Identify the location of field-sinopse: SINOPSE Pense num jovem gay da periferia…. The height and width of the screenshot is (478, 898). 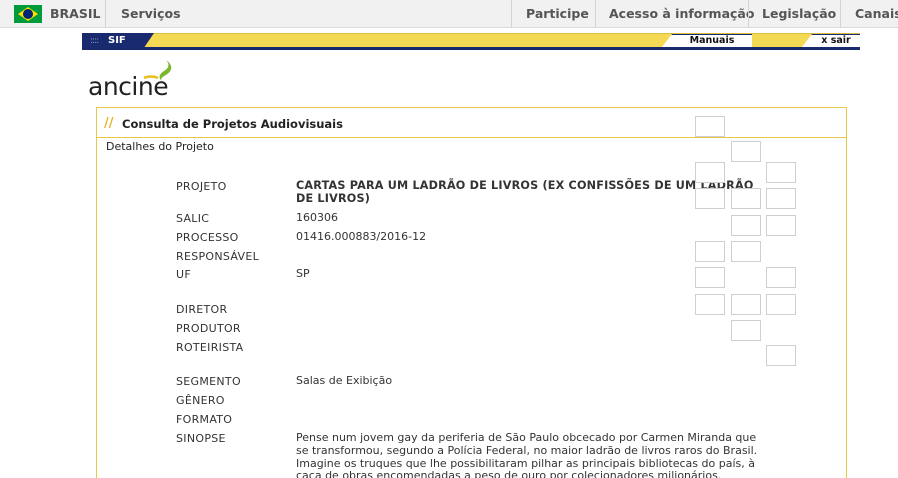
(486, 455).